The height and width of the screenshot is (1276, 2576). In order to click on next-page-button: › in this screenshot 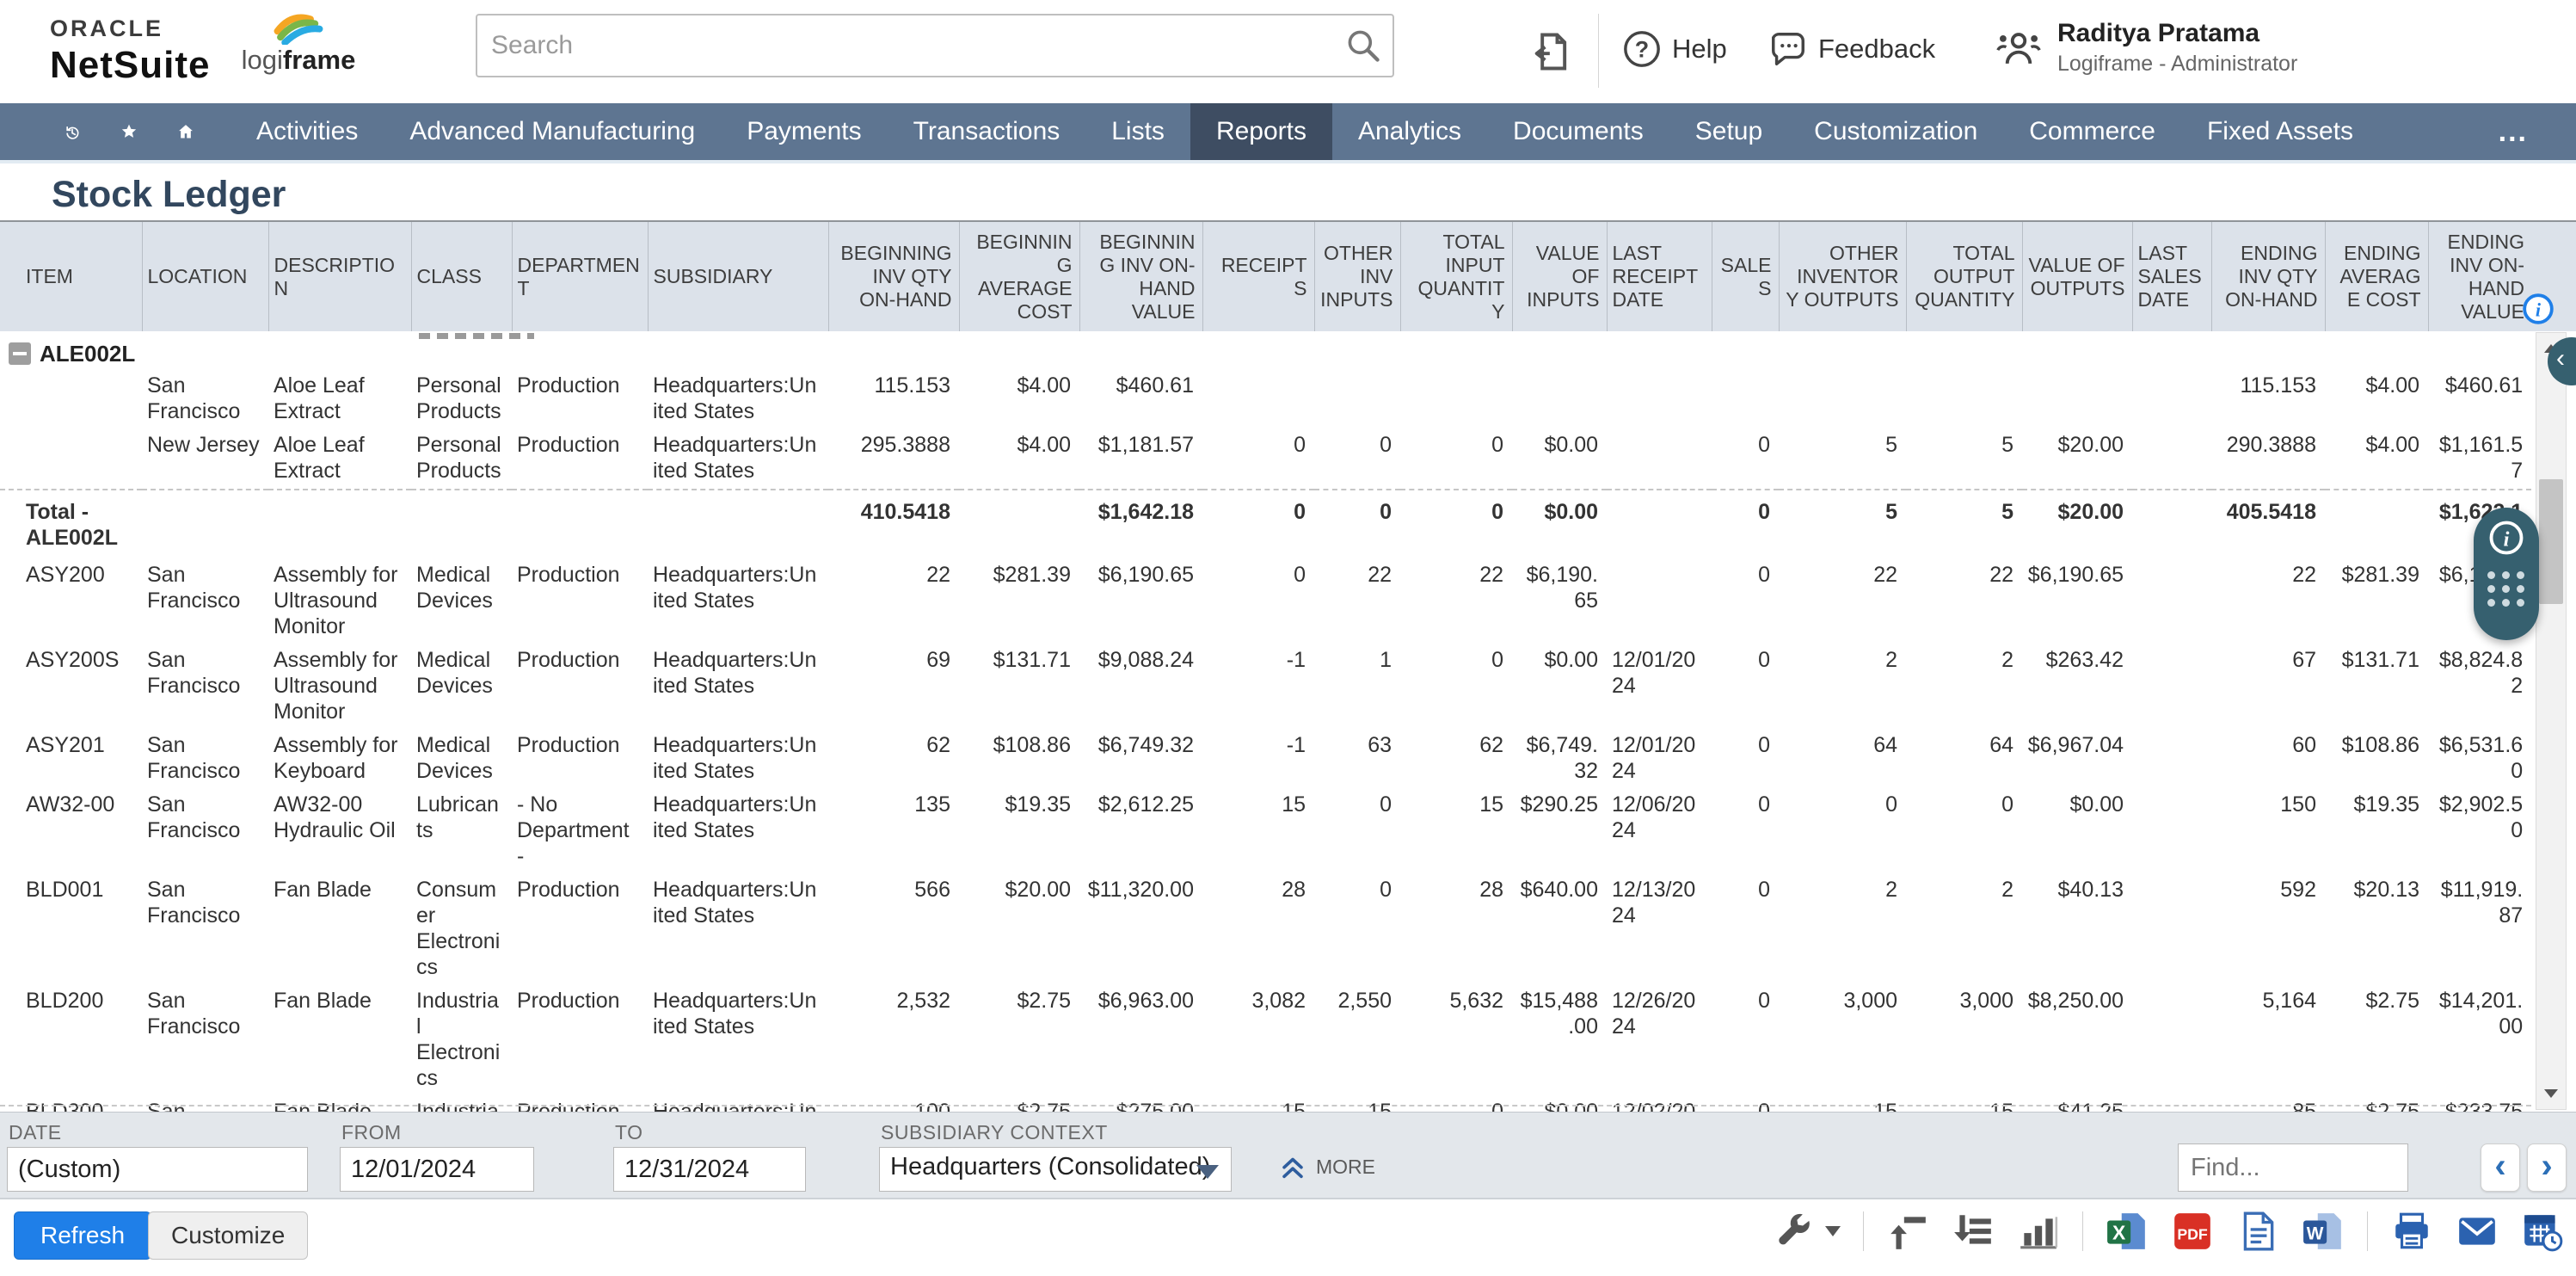, I will do `click(2547, 1167)`.